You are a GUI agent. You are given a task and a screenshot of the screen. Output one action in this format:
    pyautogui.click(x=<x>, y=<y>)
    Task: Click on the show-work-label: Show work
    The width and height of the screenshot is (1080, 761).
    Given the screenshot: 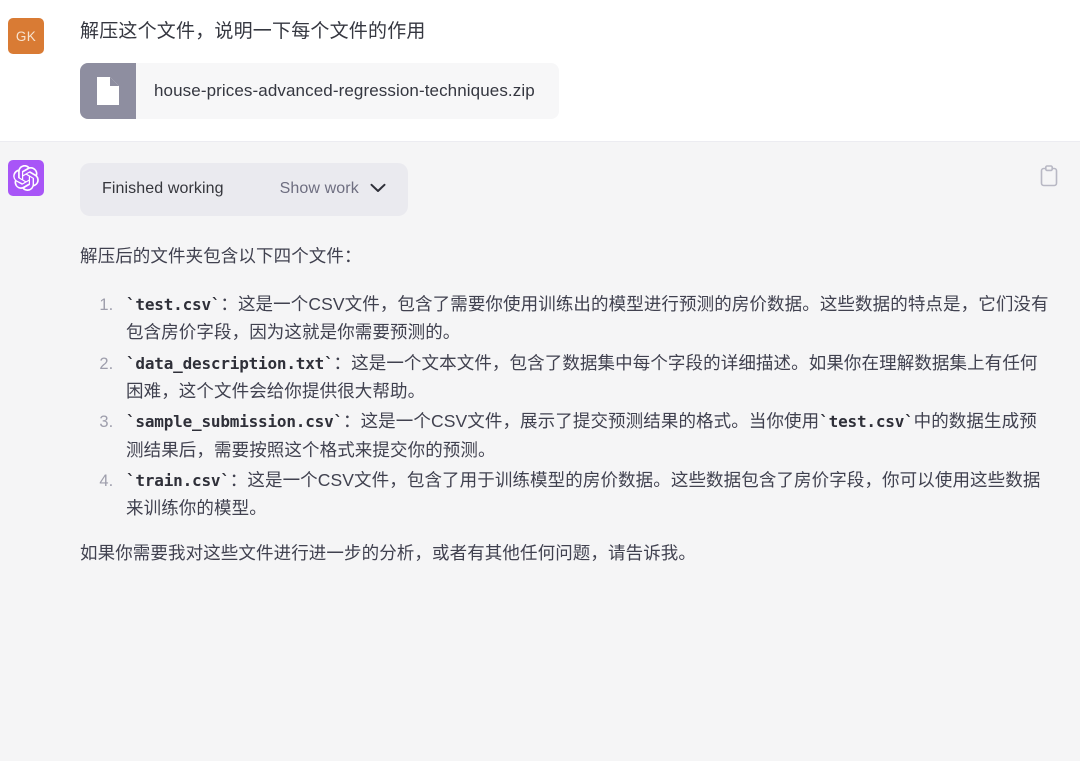 What is the action you would take?
    pyautogui.click(x=319, y=188)
    